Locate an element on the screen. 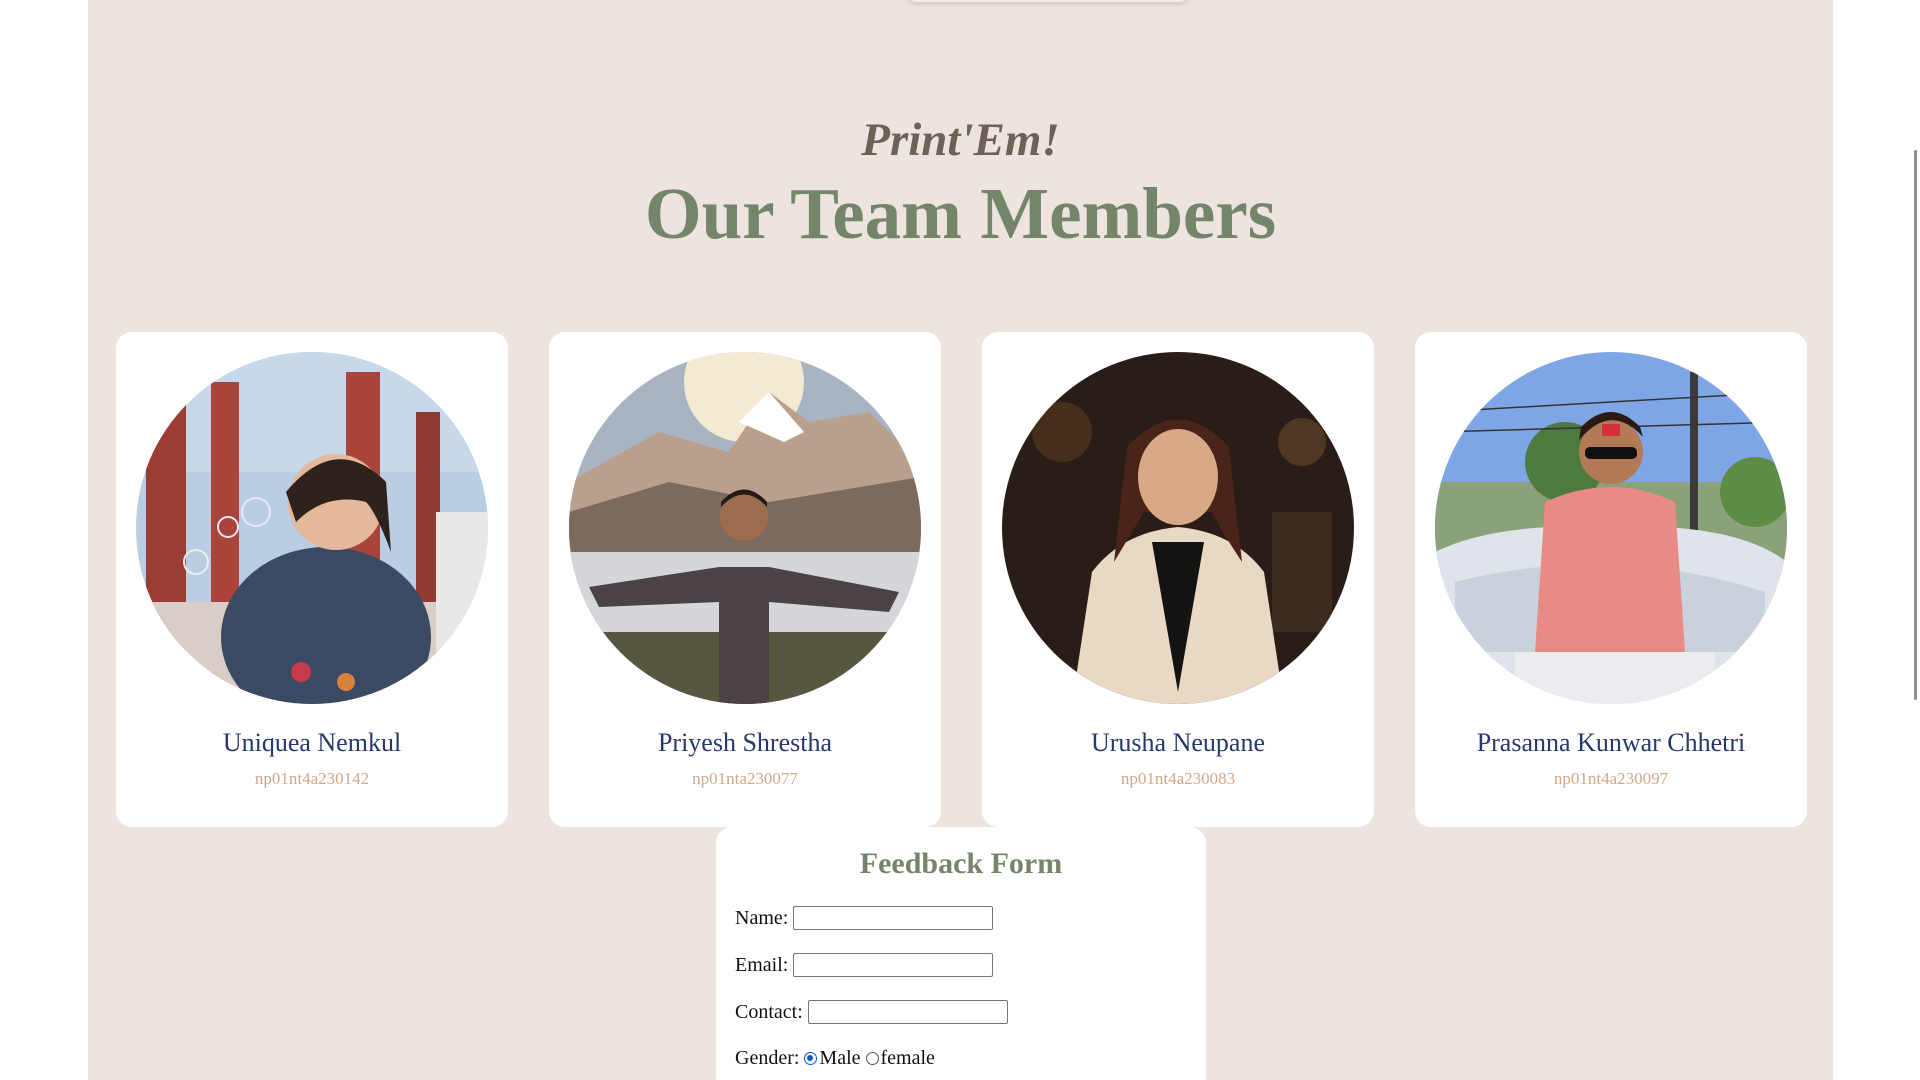 The height and width of the screenshot is (1080, 1920). email-label: Email: is located at coordinates (762, 964).